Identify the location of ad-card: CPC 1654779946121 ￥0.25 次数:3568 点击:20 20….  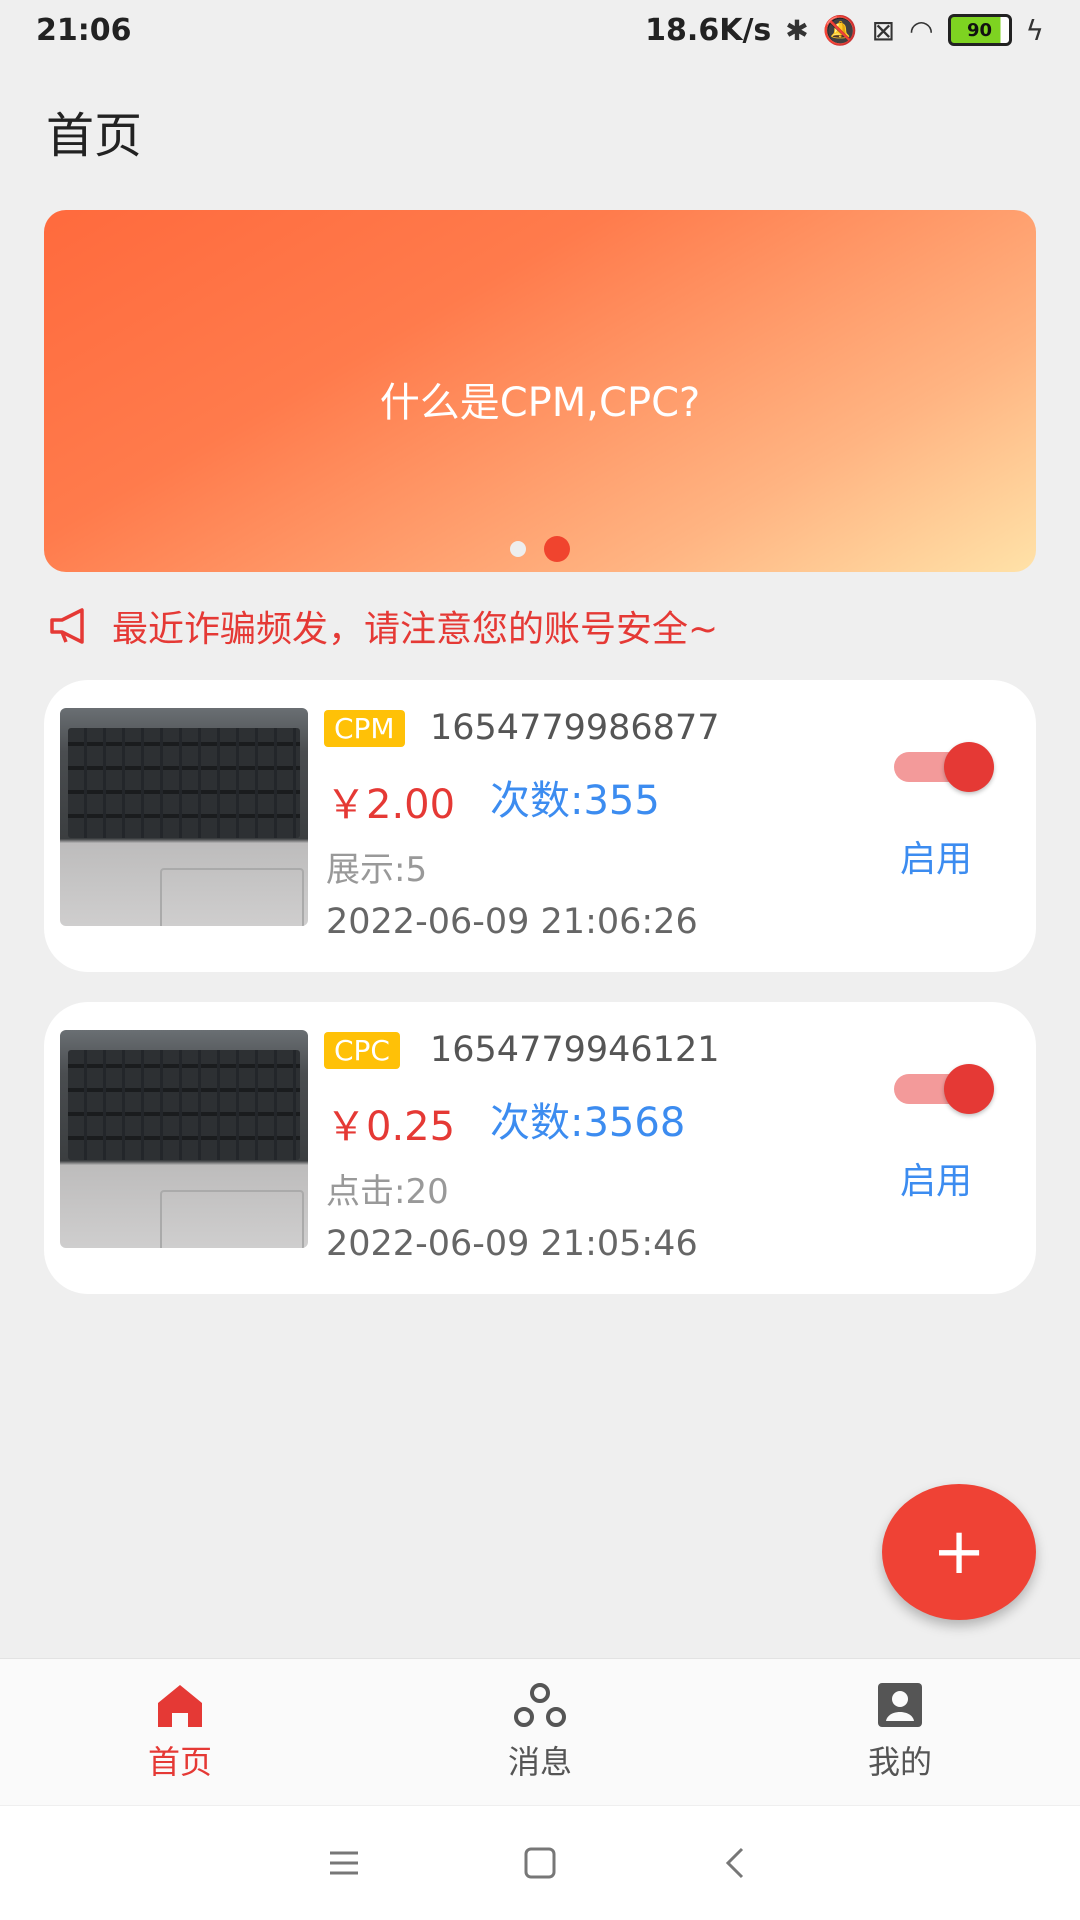
(540, 1148).